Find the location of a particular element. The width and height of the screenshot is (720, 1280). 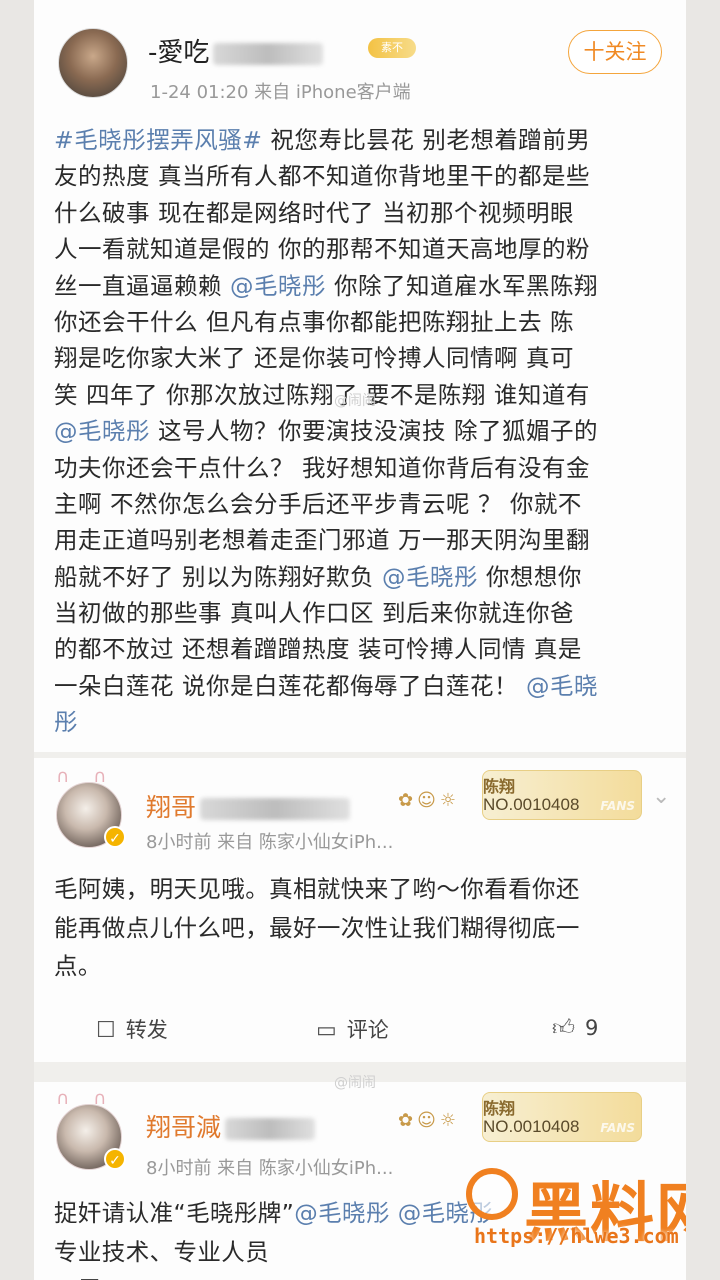

text-segment: 你还会干什么 但凡有点事你都能把陈翔扯上去 陈 is located at coordinates (314, 321).